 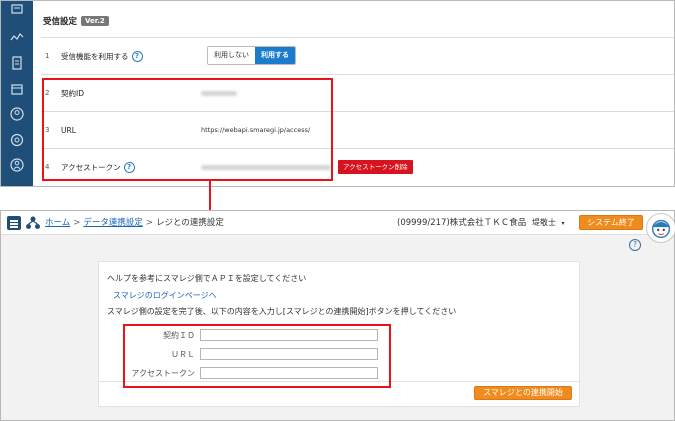 What do you see at coordinates (17, 10) in the screenshot?
I see `register-icon` at bounding box center [17, 10].